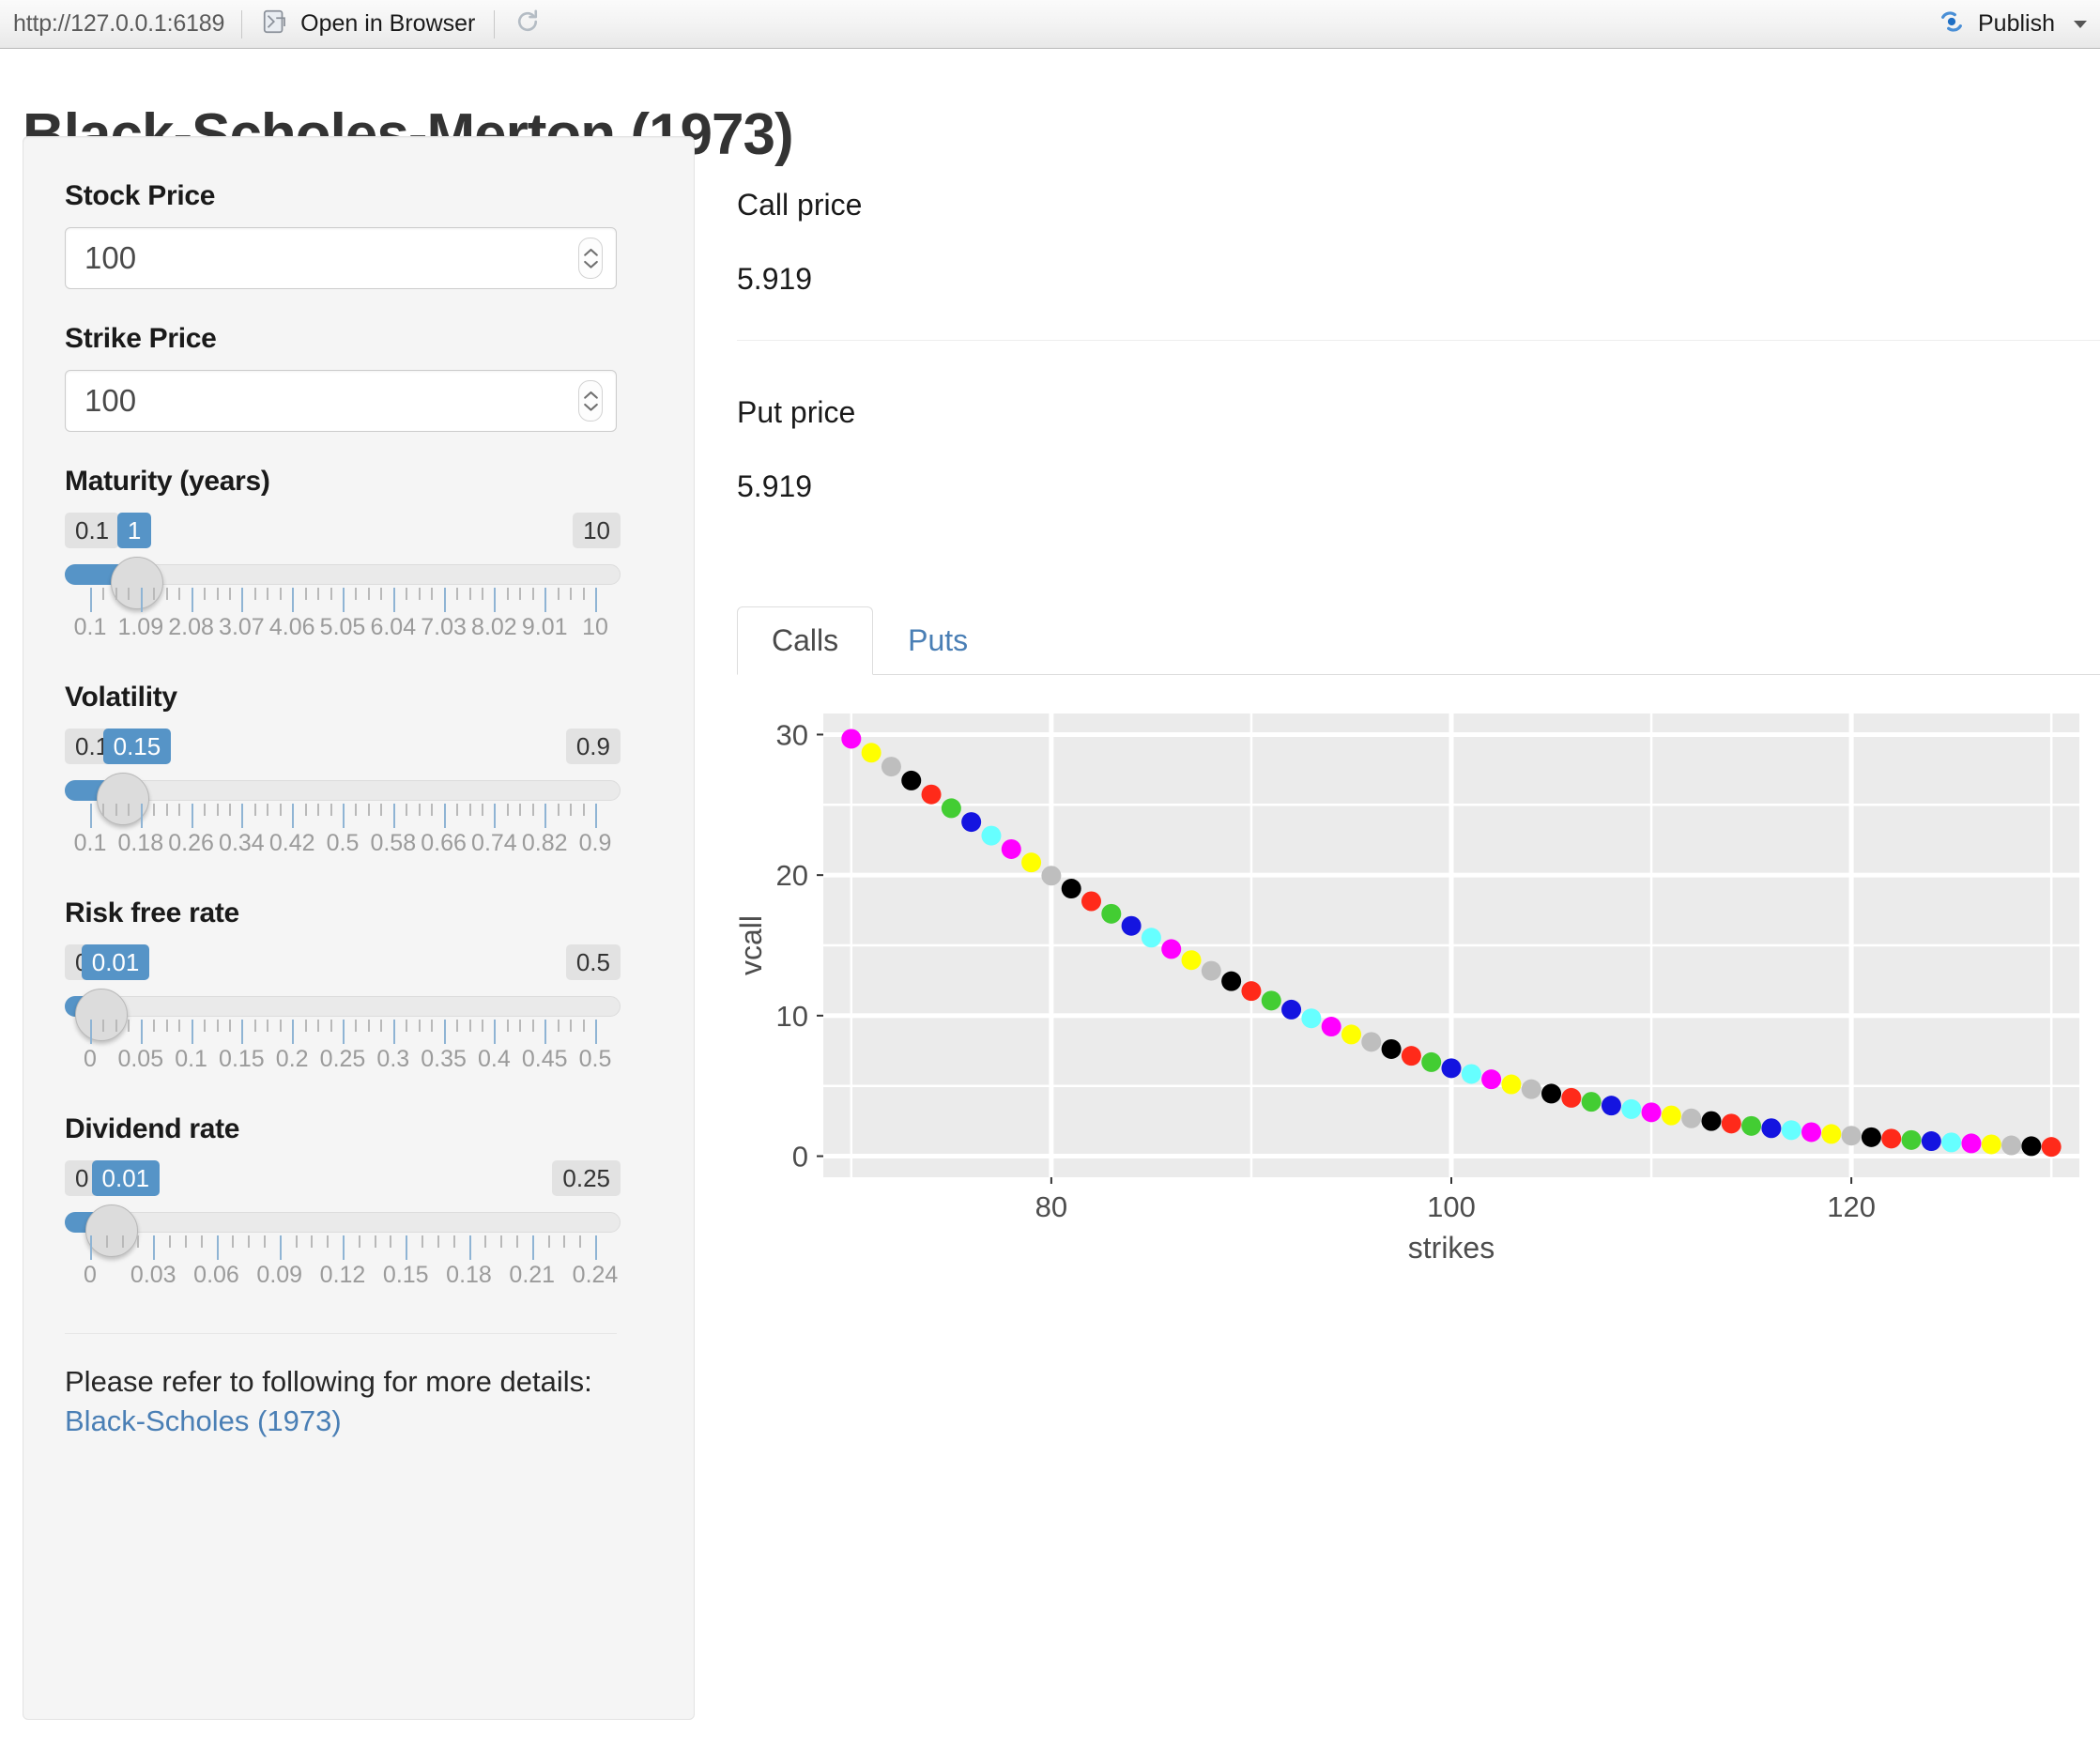  What do you see at coordinates (120, 24) in the screenshot?
I see `address-url: http://127.0.0.1:6189` at bounding box center [120, 24].